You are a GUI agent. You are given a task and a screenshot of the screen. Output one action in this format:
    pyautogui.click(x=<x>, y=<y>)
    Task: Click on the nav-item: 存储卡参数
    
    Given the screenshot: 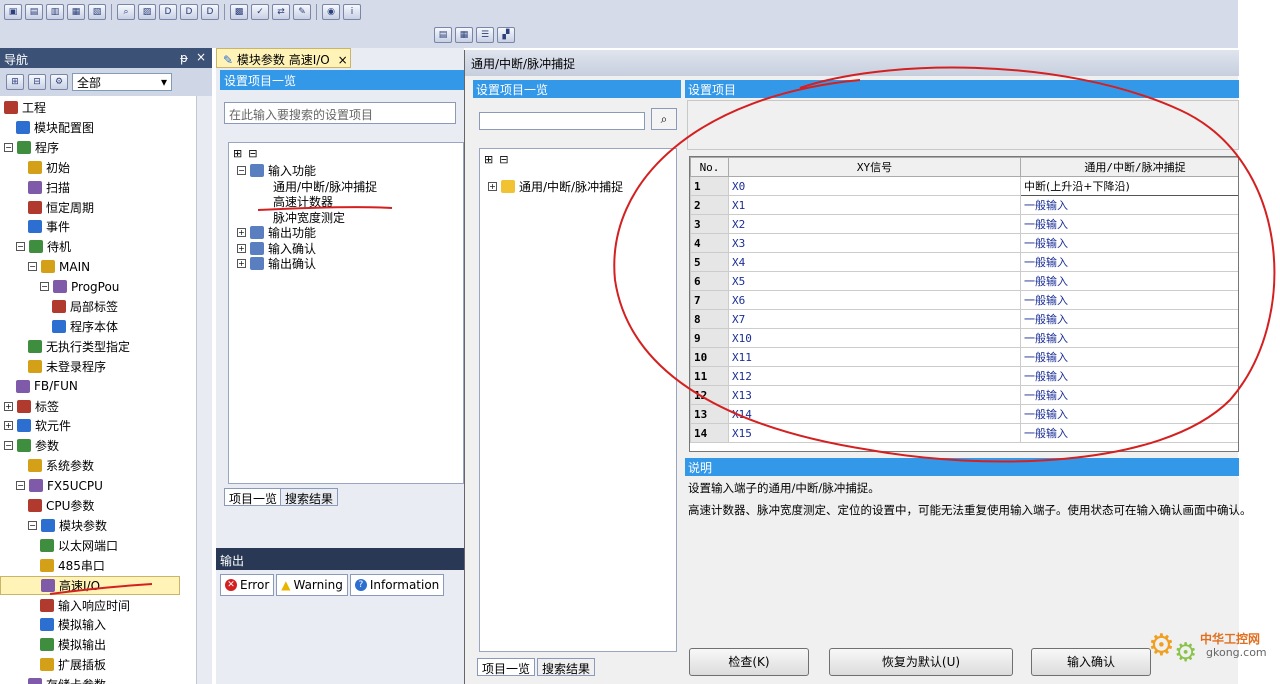 What is the action you would take?
    pyautogui.click(x=67, y=679)
    